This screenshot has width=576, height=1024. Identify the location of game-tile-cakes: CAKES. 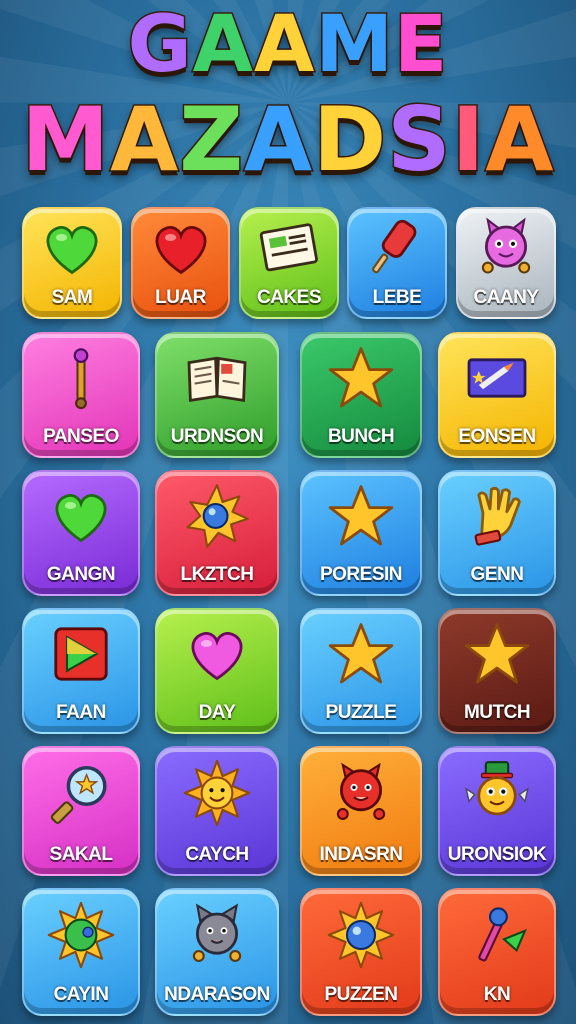
(289, 263).